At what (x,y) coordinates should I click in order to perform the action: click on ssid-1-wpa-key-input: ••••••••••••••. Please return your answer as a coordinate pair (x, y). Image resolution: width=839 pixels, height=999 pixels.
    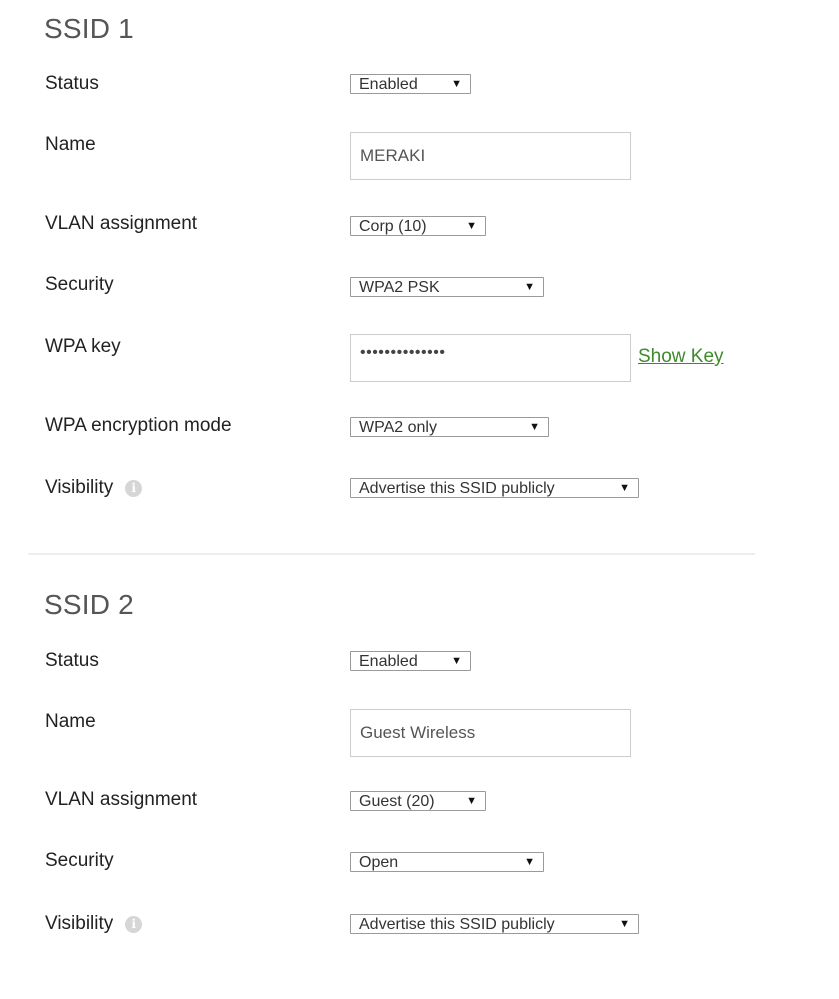
    Looking at the image, I should click on (490, 358).